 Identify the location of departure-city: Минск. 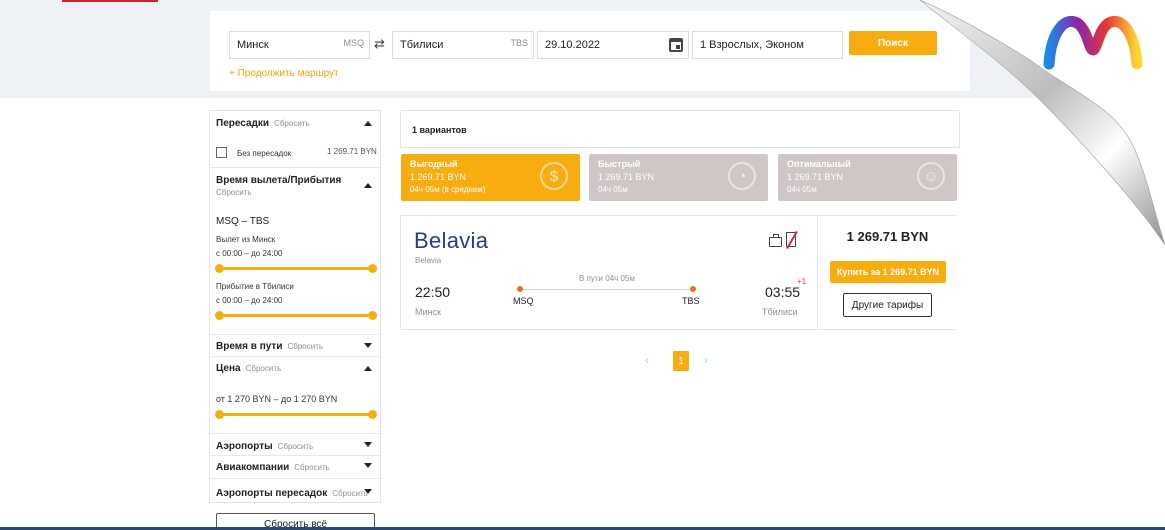
(428, 312).